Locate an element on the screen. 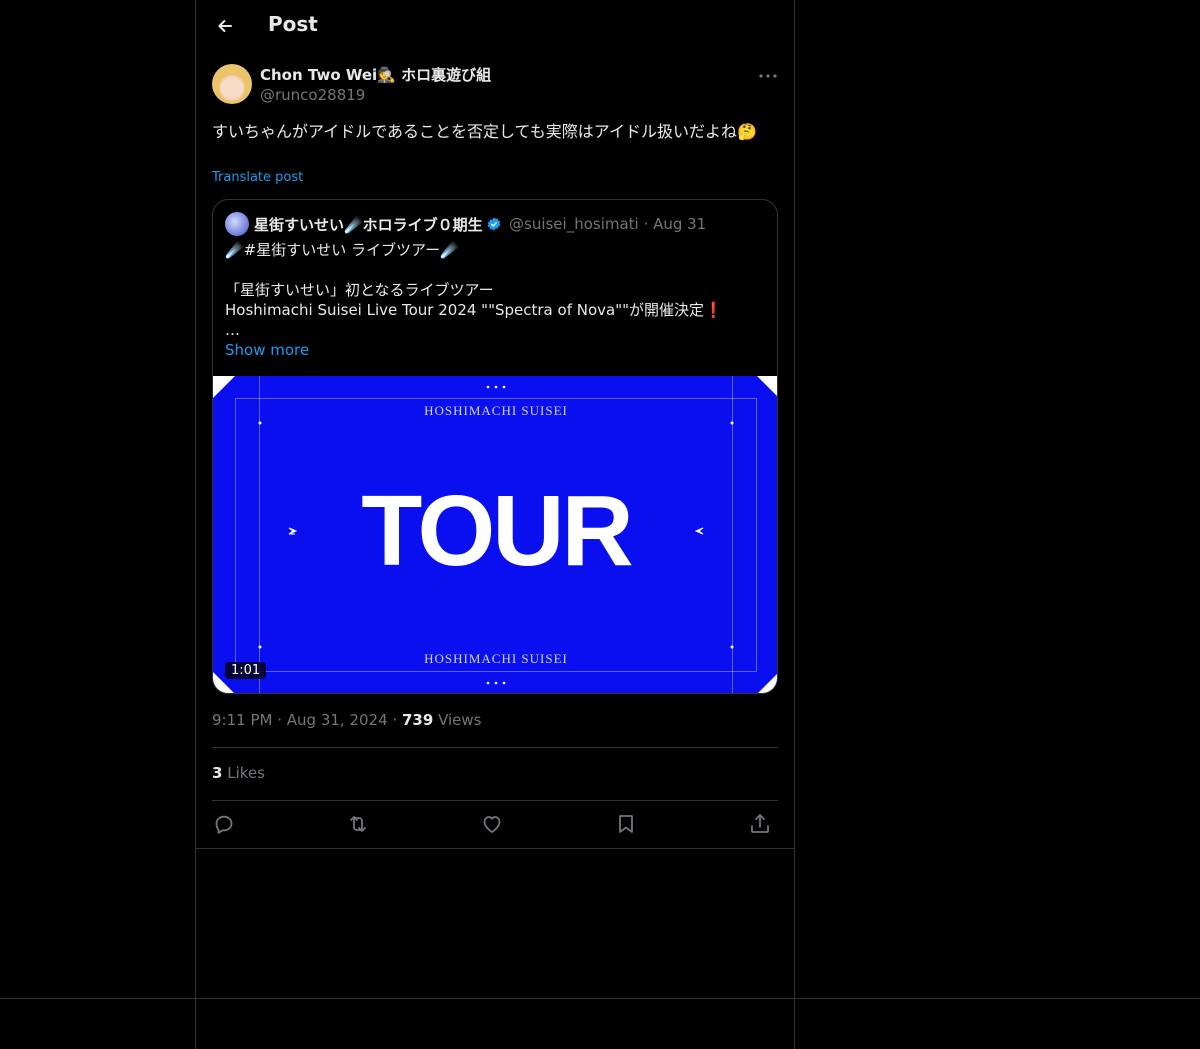 The width and height of the screenshot is (1200, 1049). quote-author-name: 星街すいせい☄️ホロライブ０期生 is located at coordinates (378, 224).